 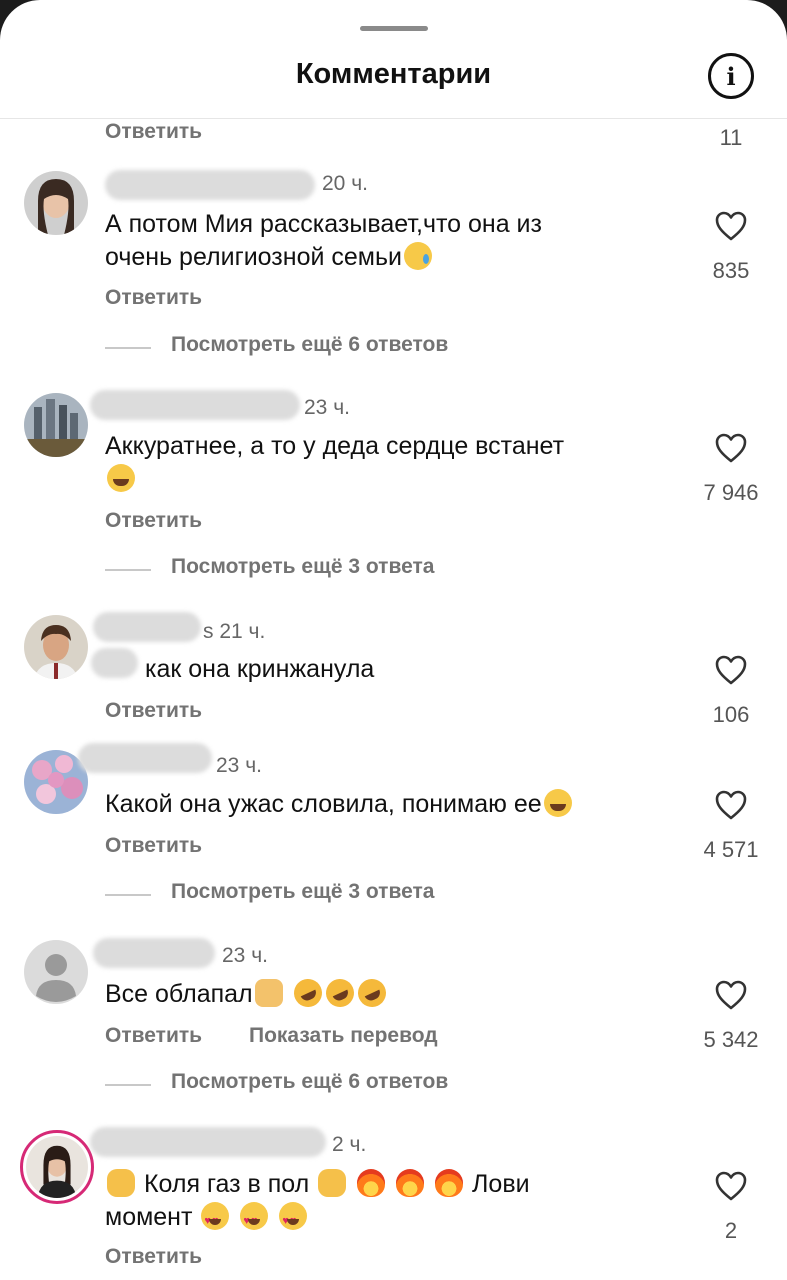 What do you see at coordinates (731, 492) in the screenshot?
I see `like-count: 7 946` at bounding box center [731, 492].